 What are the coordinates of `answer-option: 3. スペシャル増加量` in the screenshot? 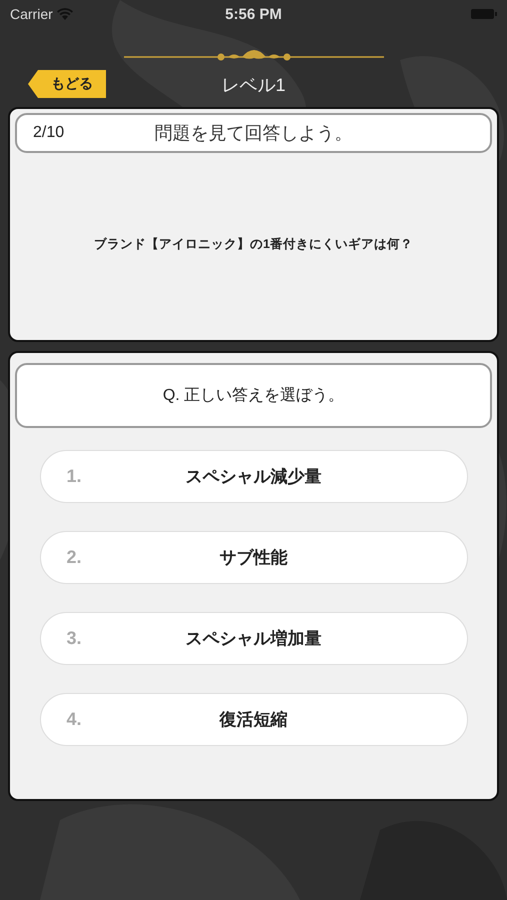 It's located at (254, 638).